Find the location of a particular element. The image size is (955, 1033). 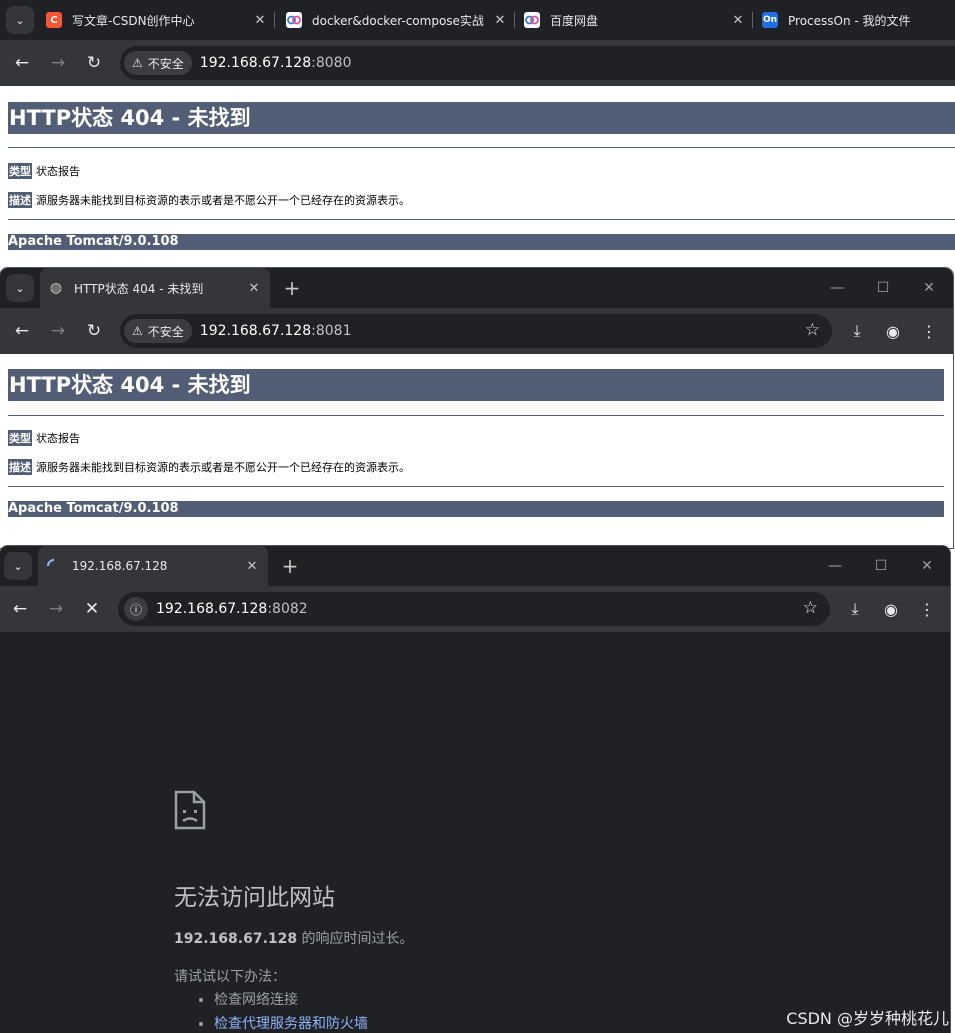

type-row: 类型 状态报告 is located at coordinates (44, 438).